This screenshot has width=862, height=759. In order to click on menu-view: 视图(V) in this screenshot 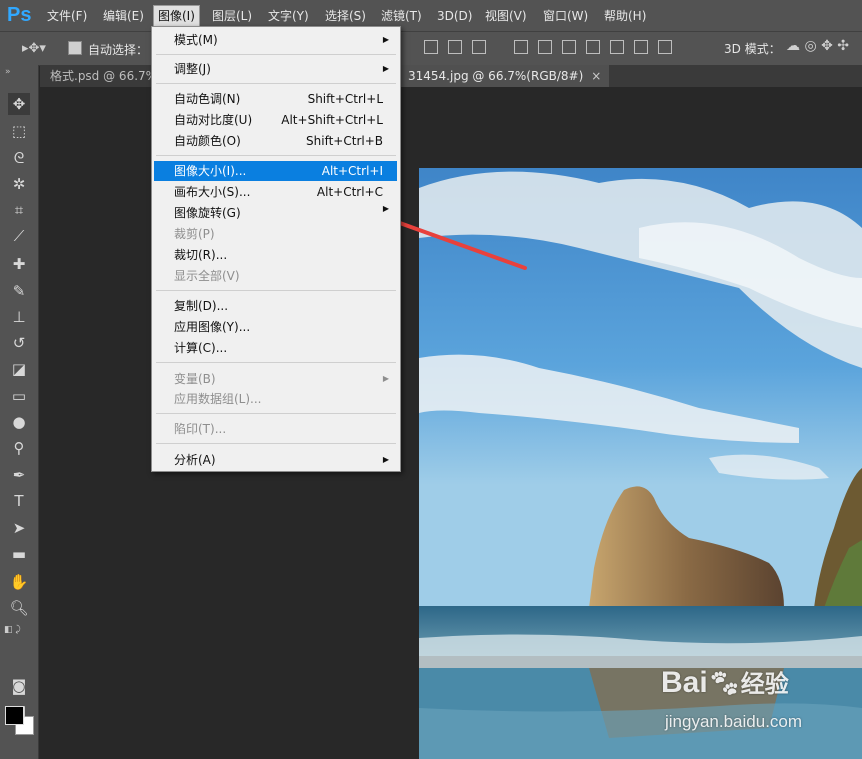, I will do `click(506, 16)`.